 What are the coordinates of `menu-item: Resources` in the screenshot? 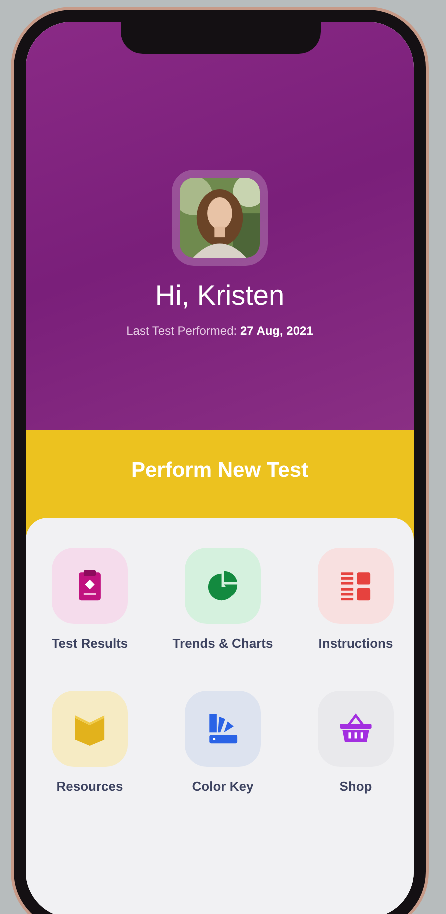 It's located at (91, 742).